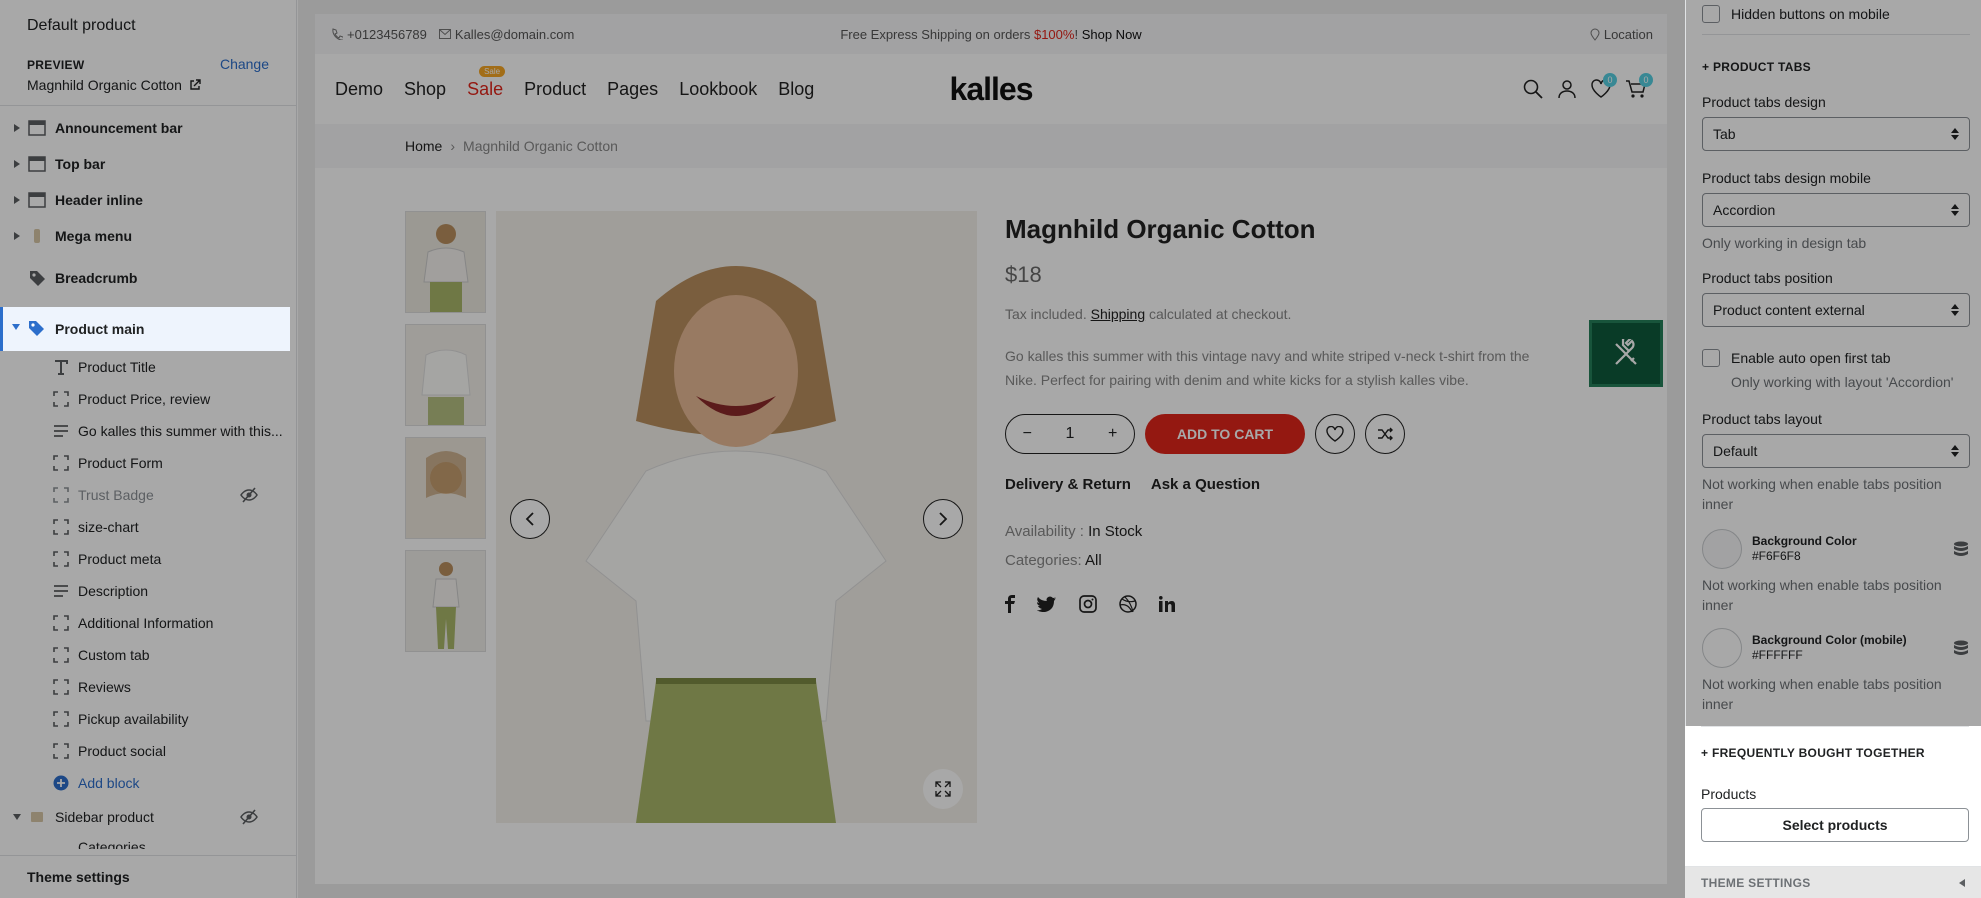  Describe the element at coordinates (1639, 86) in the screenshot. I see `cart-icon: 0` at that location.